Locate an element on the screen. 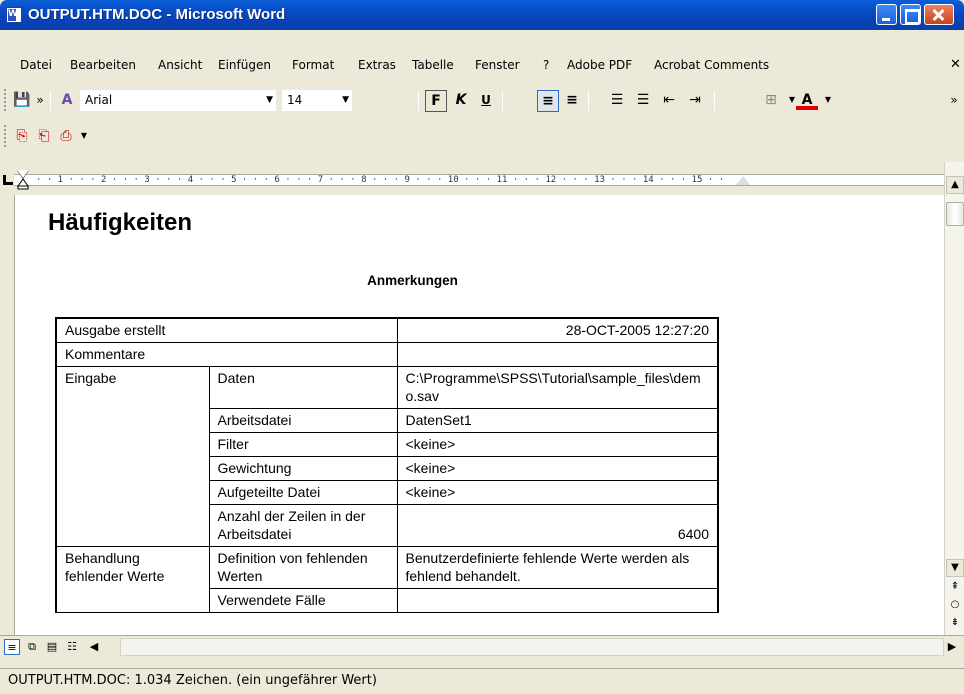 Image resolution: width=964 pixels, height=694 pixels. italic-button: K is located at coordinates (461, 101).